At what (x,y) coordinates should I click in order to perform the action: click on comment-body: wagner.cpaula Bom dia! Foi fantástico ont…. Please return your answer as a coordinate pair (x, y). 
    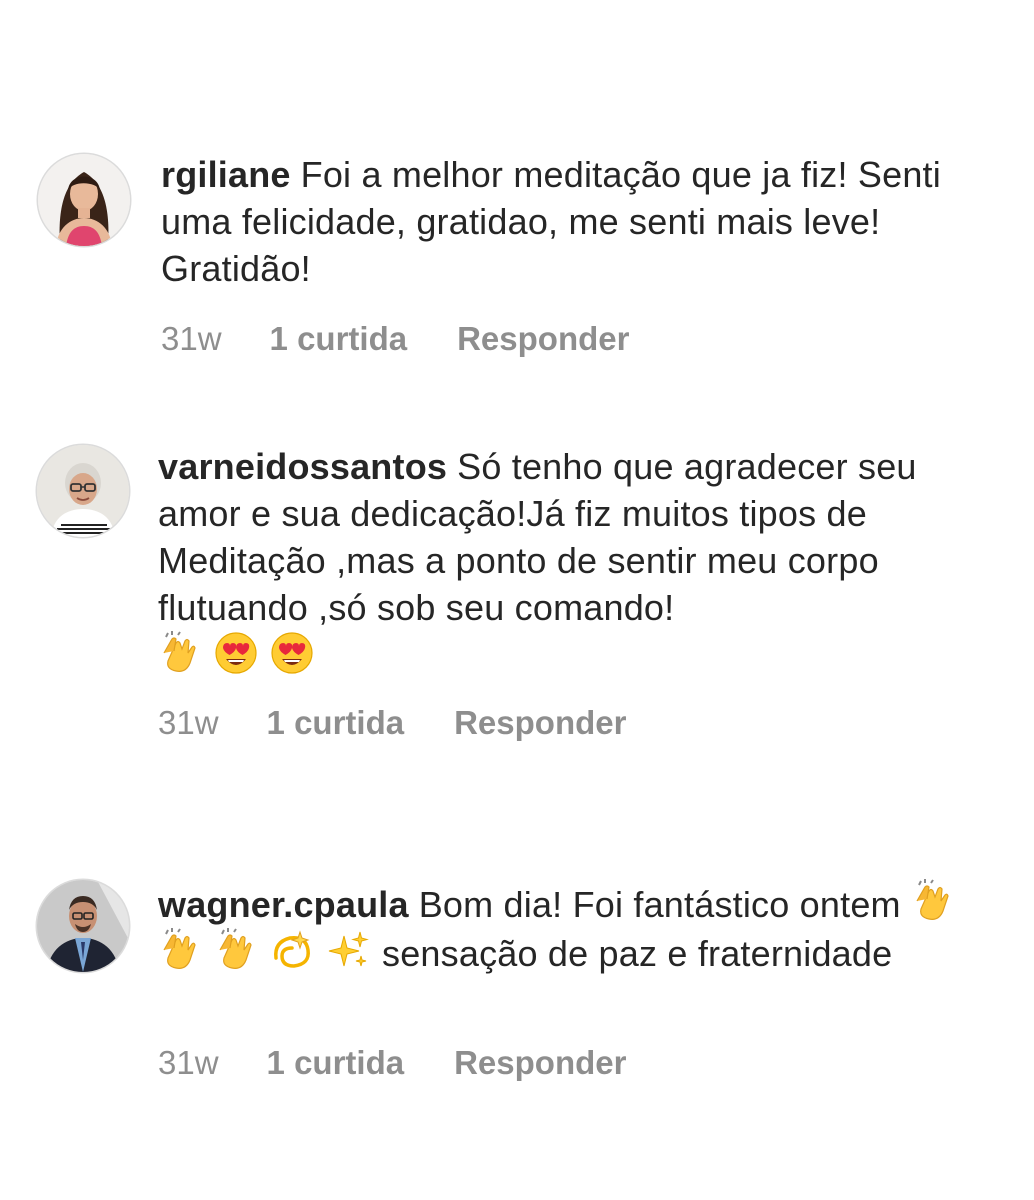
    Looking at the image, I should click on (573, 928).